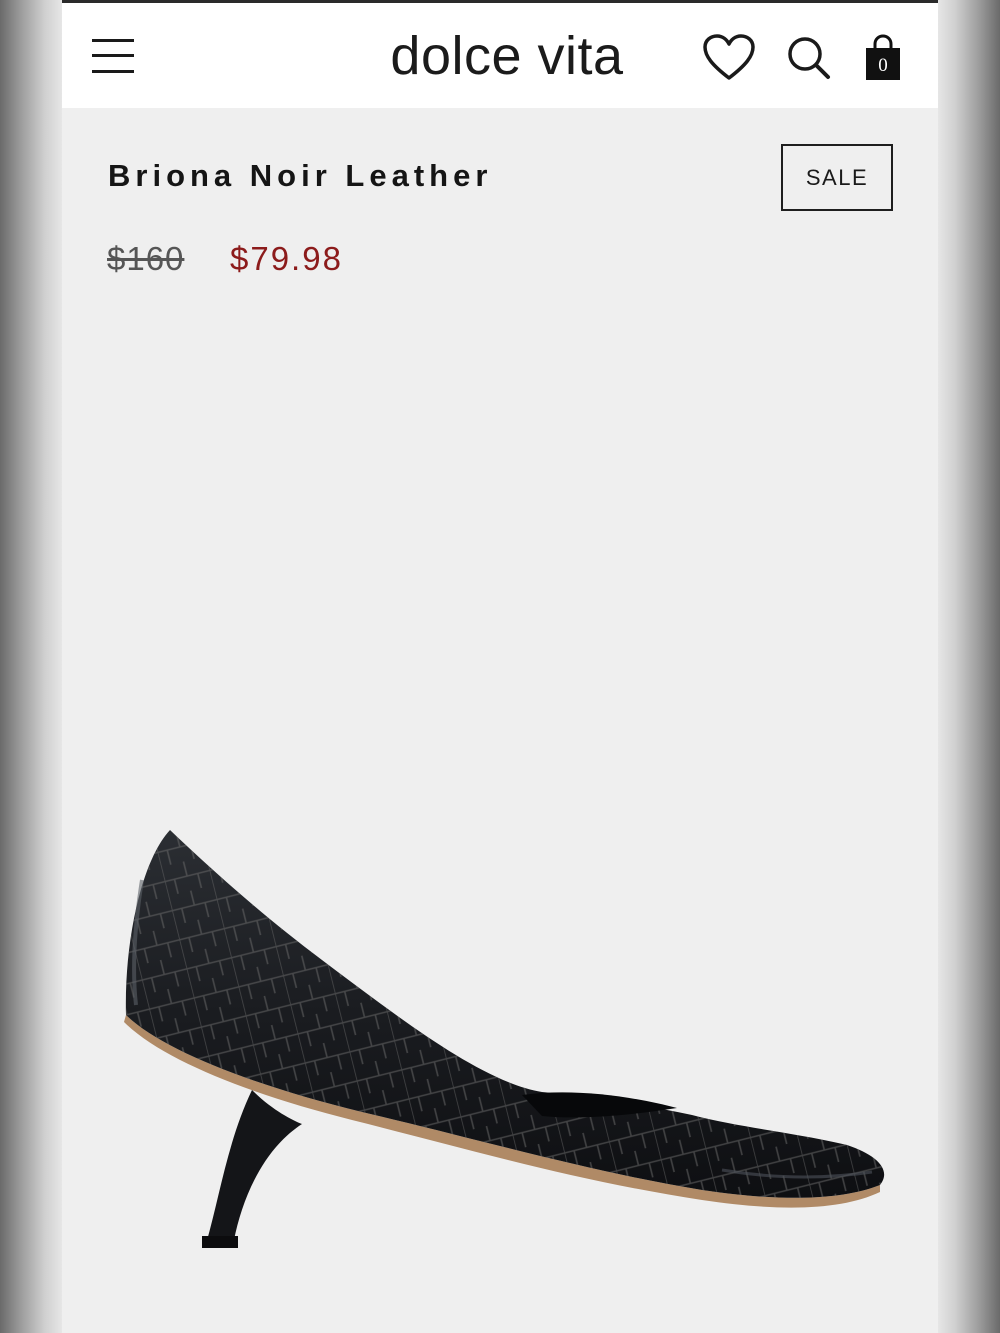  What do you see at coordinates (809, 58) in the screenshot?
I see `search-icon` at bounding box center [809, 58].